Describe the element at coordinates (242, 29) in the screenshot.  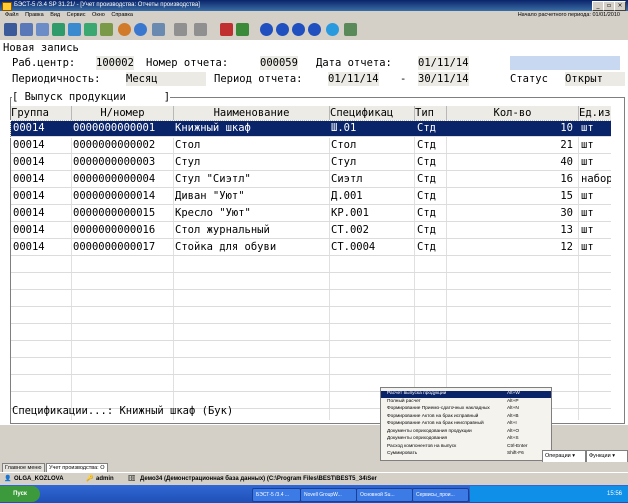
I see `tools-icon` at that location.